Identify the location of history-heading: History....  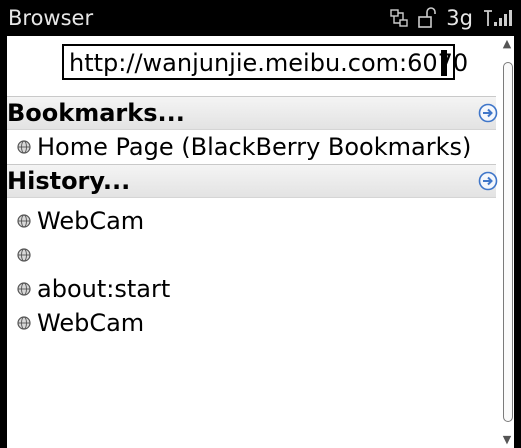
(69, 181).